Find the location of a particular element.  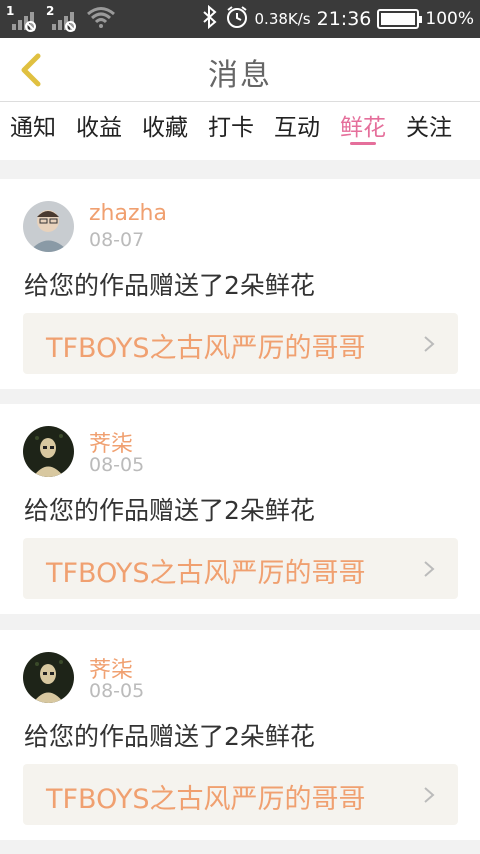

alarm-icon is located at coordinates (237, 19).